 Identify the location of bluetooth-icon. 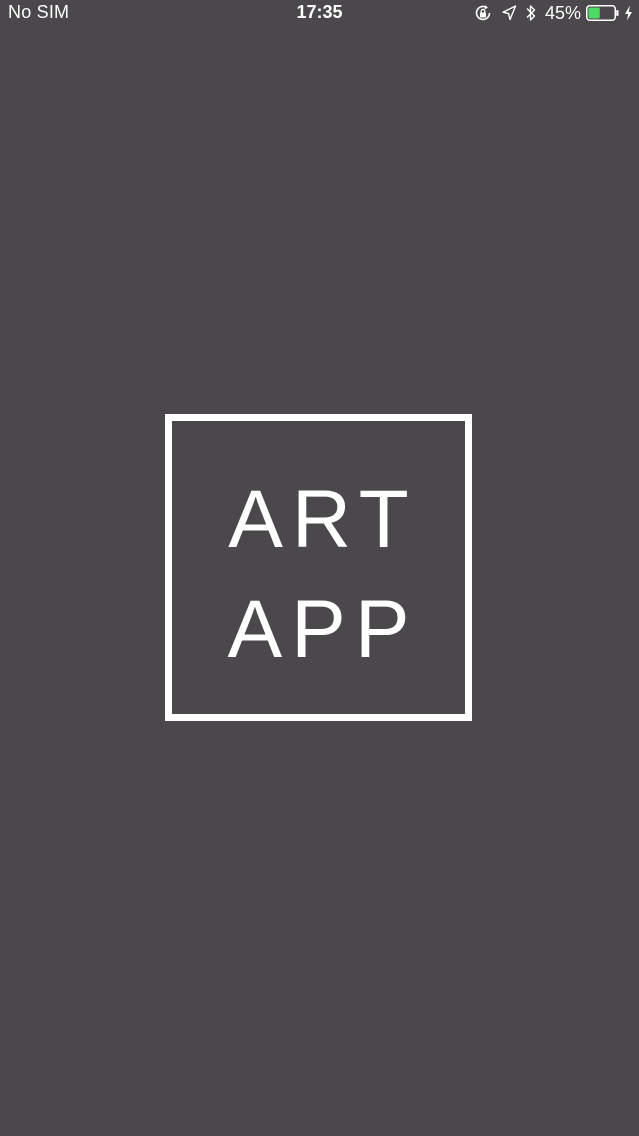
(531, 13).